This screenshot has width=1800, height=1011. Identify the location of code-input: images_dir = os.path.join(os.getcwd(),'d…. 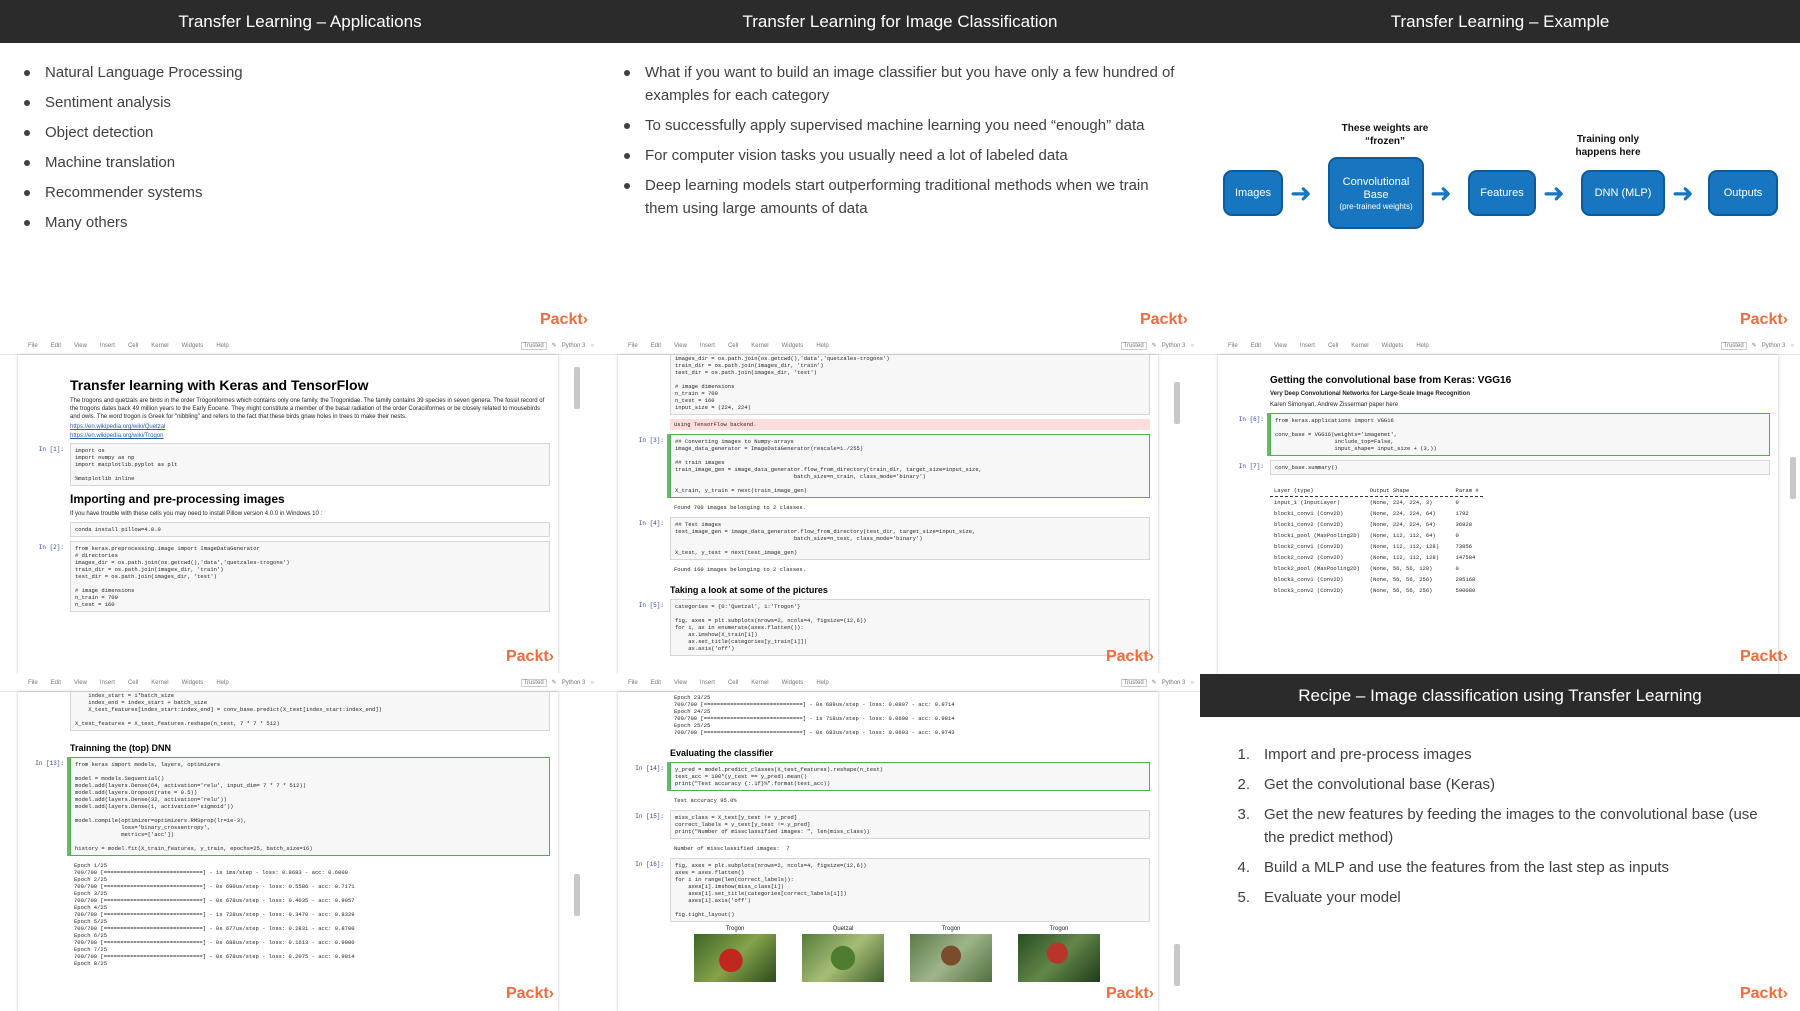
(910, 385).